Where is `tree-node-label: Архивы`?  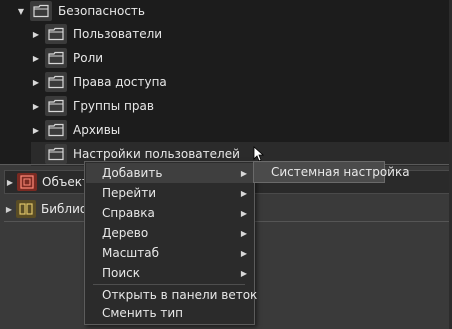
tree-node-label: Архивы is located at coordinates (97, 130).